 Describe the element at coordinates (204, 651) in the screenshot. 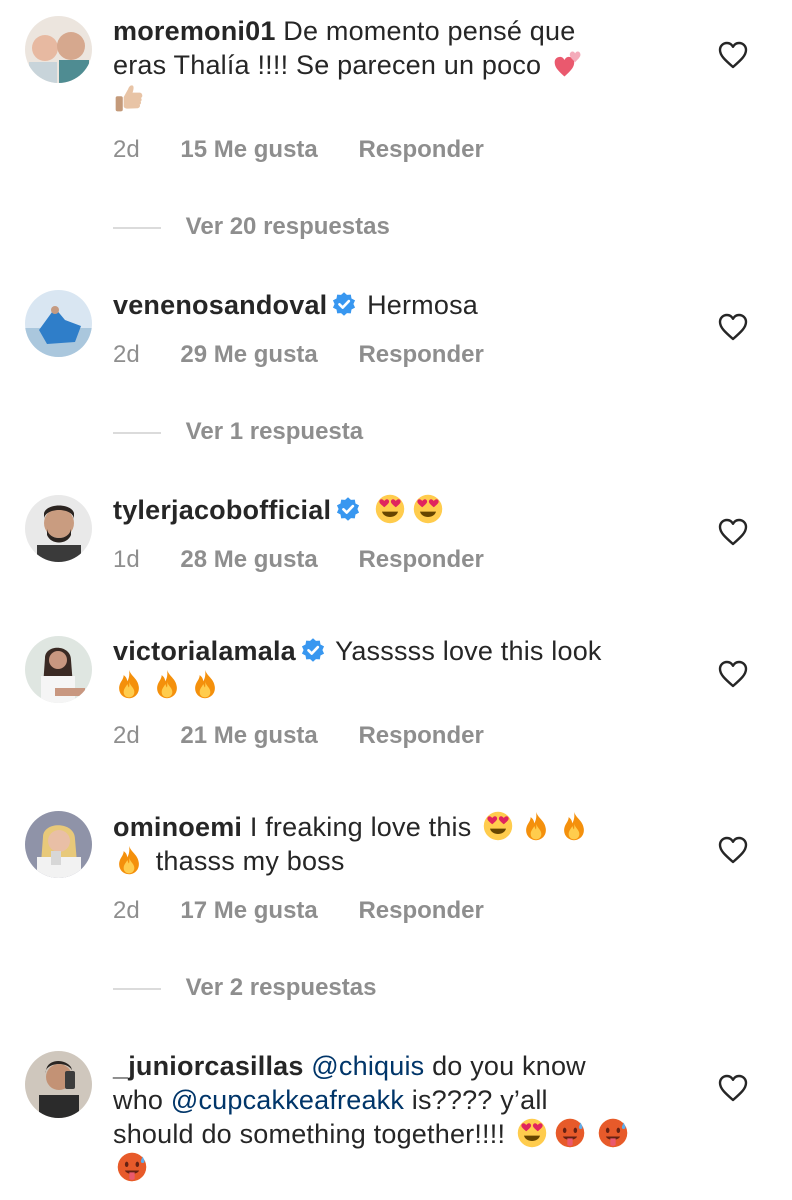

I see `comment-username: victorialamala` at that location.